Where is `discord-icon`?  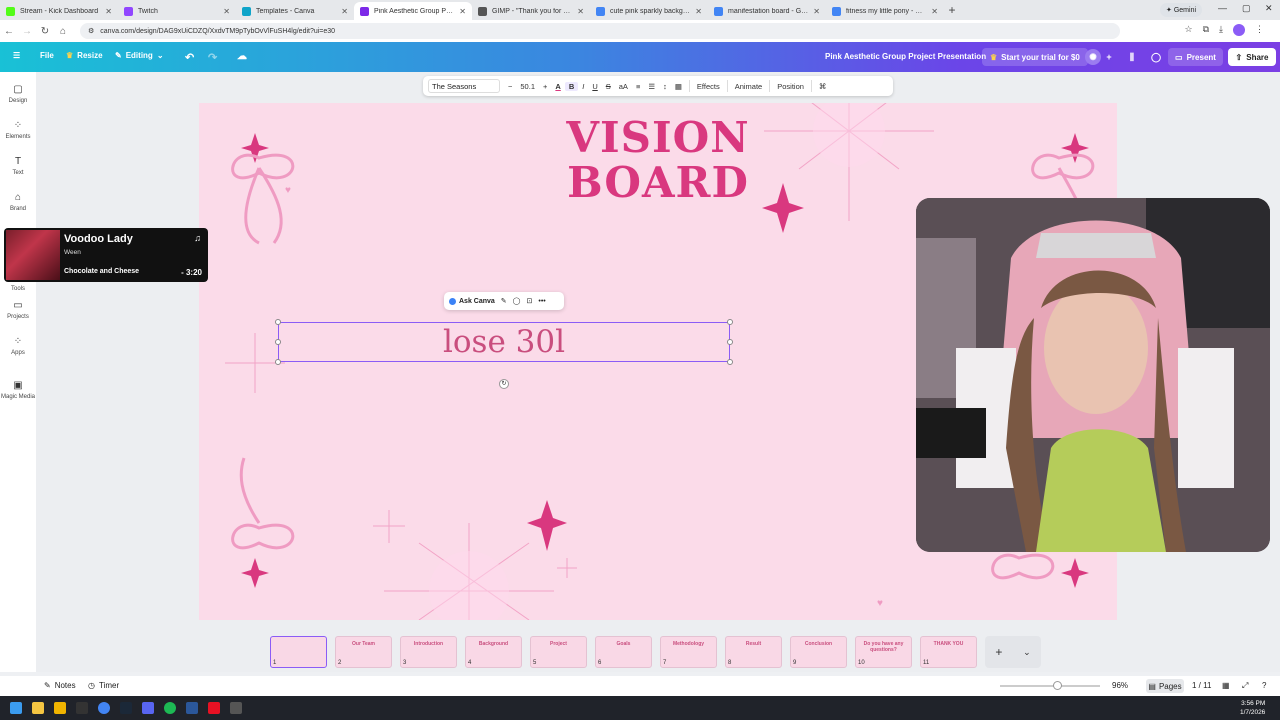 discord-icon is located at coordinates (148, 708).